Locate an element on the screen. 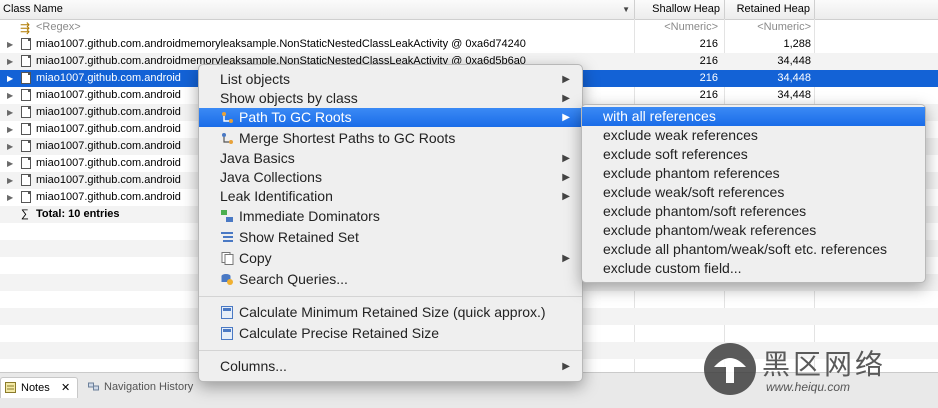 Image resolution: width=938 pixels, height=408 pixels. submenu-item-exclude-weak: exclude weak references is located at coordinates (753, 135).